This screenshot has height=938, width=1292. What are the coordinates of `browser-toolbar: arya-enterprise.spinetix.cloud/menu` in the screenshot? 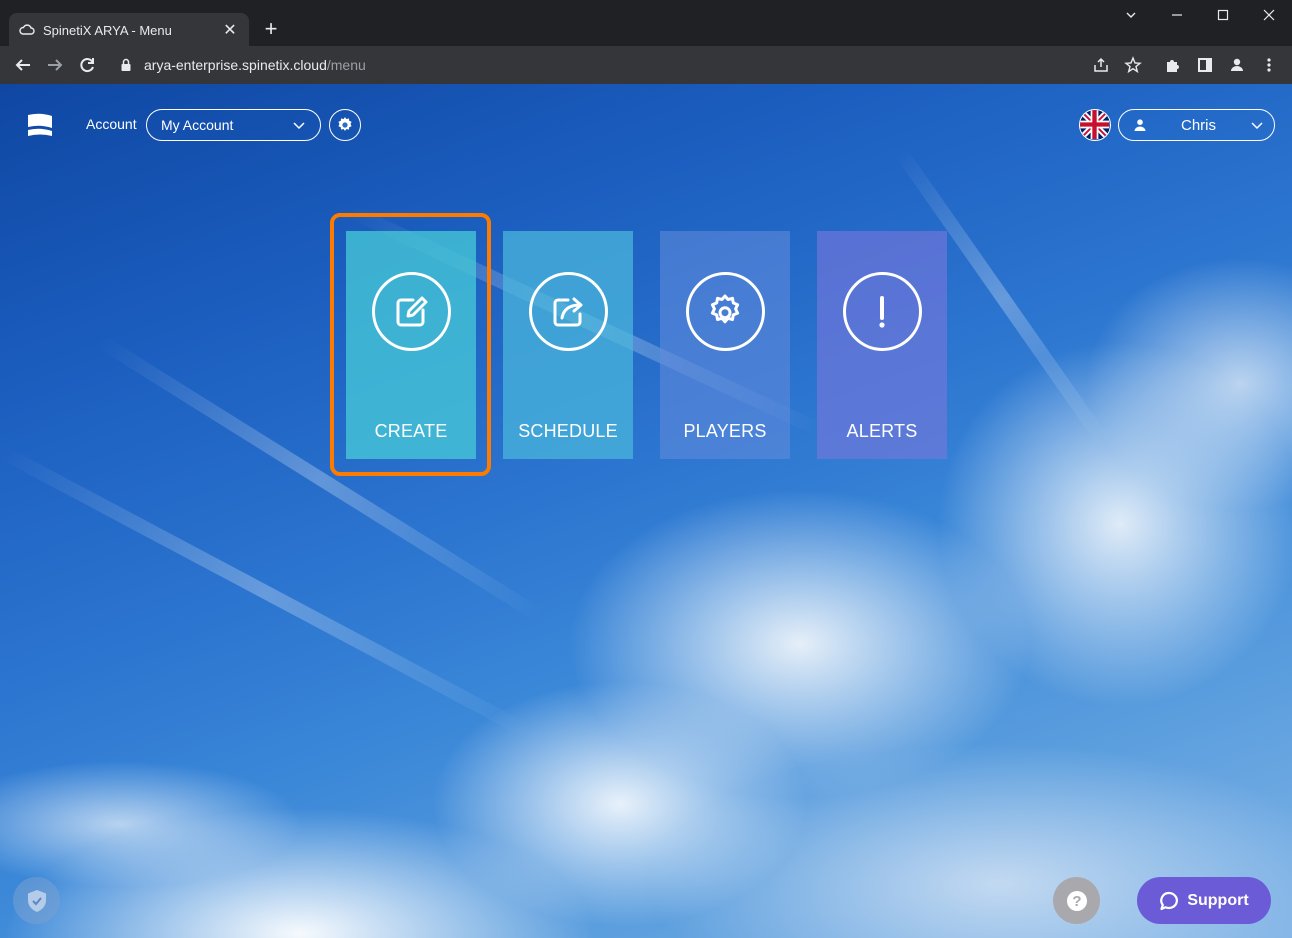 It's located at (646, 65).